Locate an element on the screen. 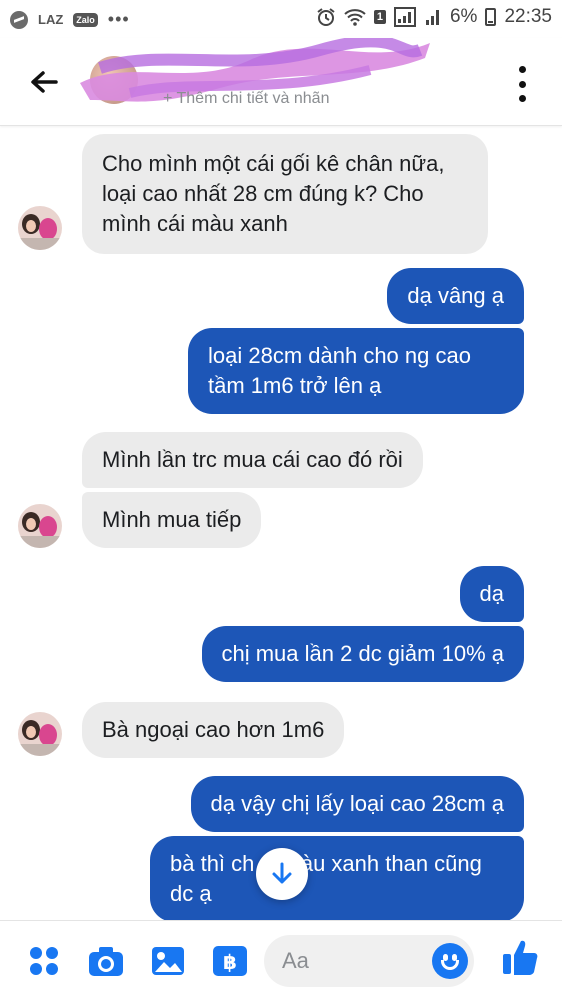  status-system: 1 6% 22:35 is located at coordinates (434, 17).